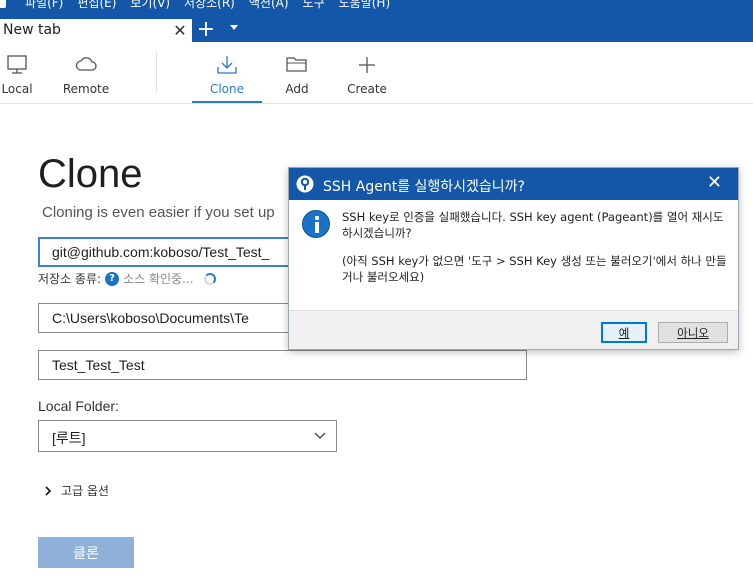 This screenshot has height=586, width=753. I want to click on menu-edit: 편집(E), so click(96, 5).